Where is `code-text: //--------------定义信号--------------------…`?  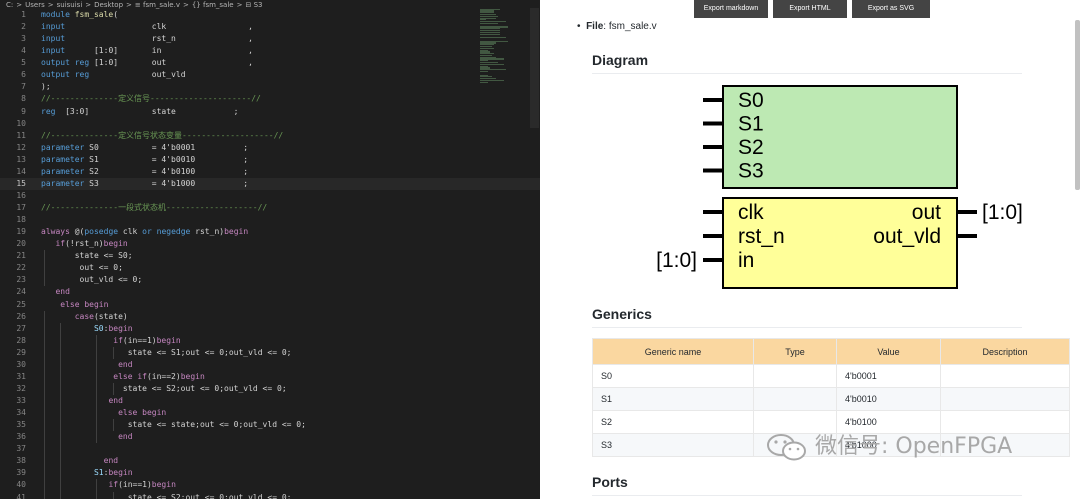 code-text: //--------------定义信号--------------------… is located at coordinates (151, 99).